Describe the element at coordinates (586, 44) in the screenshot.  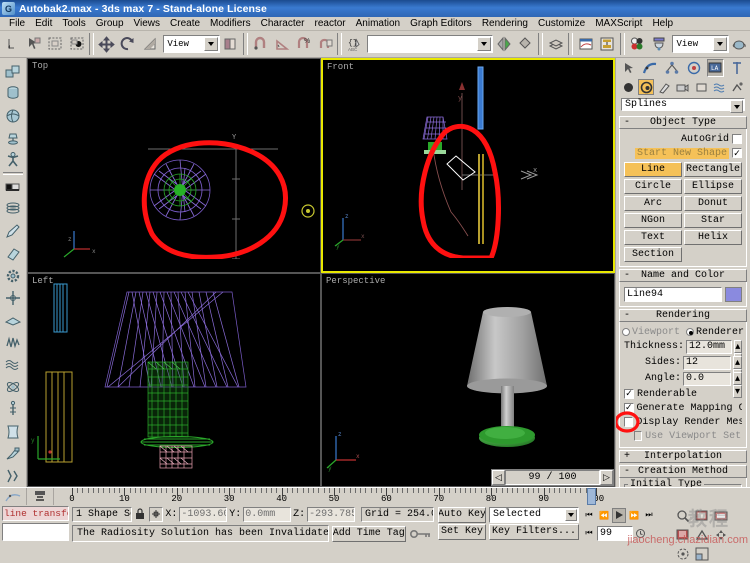
I see `curve-editor-icon` at that location.